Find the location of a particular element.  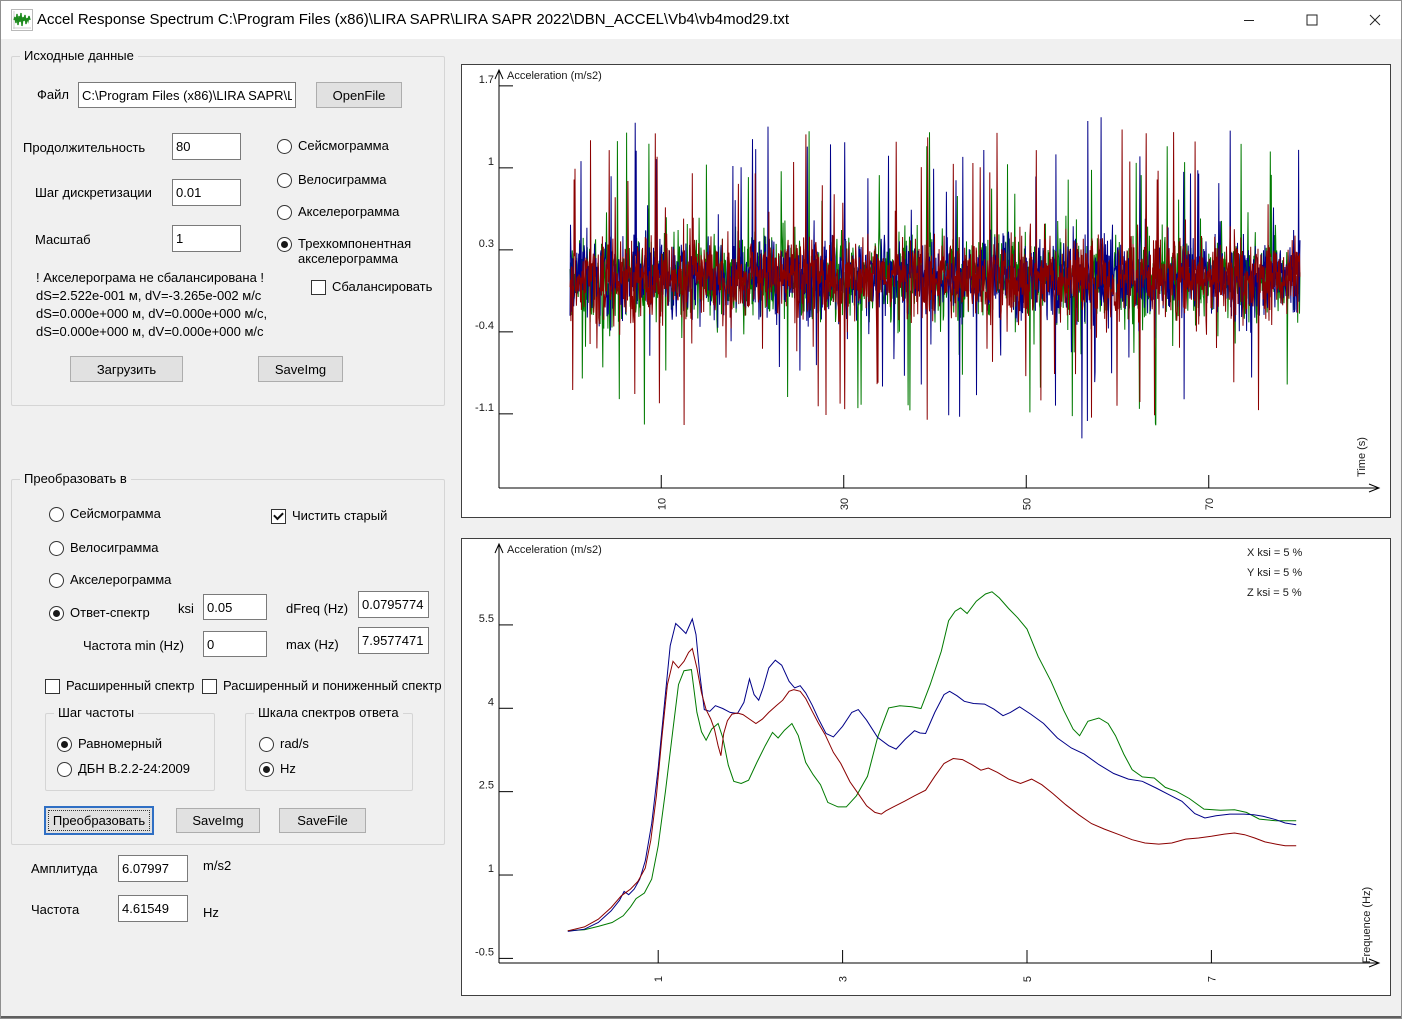

svg-text: 2.5 is located at coordinates (486, 786).